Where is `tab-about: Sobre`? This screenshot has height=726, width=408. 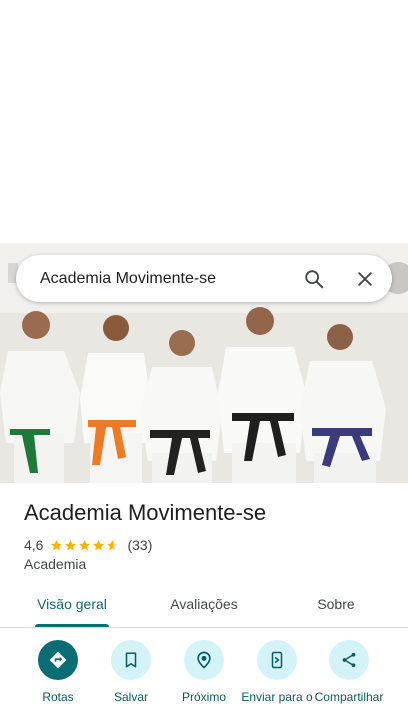
tab-about: Sobre is located at coordinates (336, 608).